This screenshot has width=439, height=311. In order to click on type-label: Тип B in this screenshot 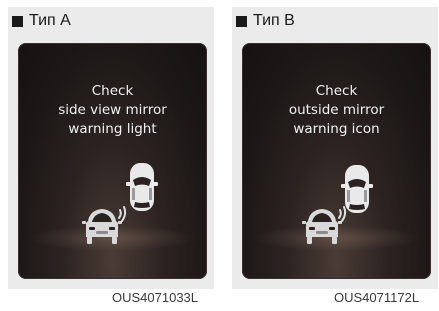, I will do `click(265, 21)`.